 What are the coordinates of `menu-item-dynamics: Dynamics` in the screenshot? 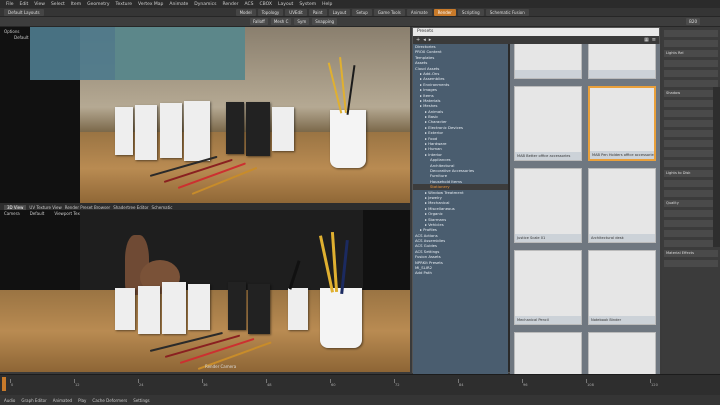 It's located at (205, 4).